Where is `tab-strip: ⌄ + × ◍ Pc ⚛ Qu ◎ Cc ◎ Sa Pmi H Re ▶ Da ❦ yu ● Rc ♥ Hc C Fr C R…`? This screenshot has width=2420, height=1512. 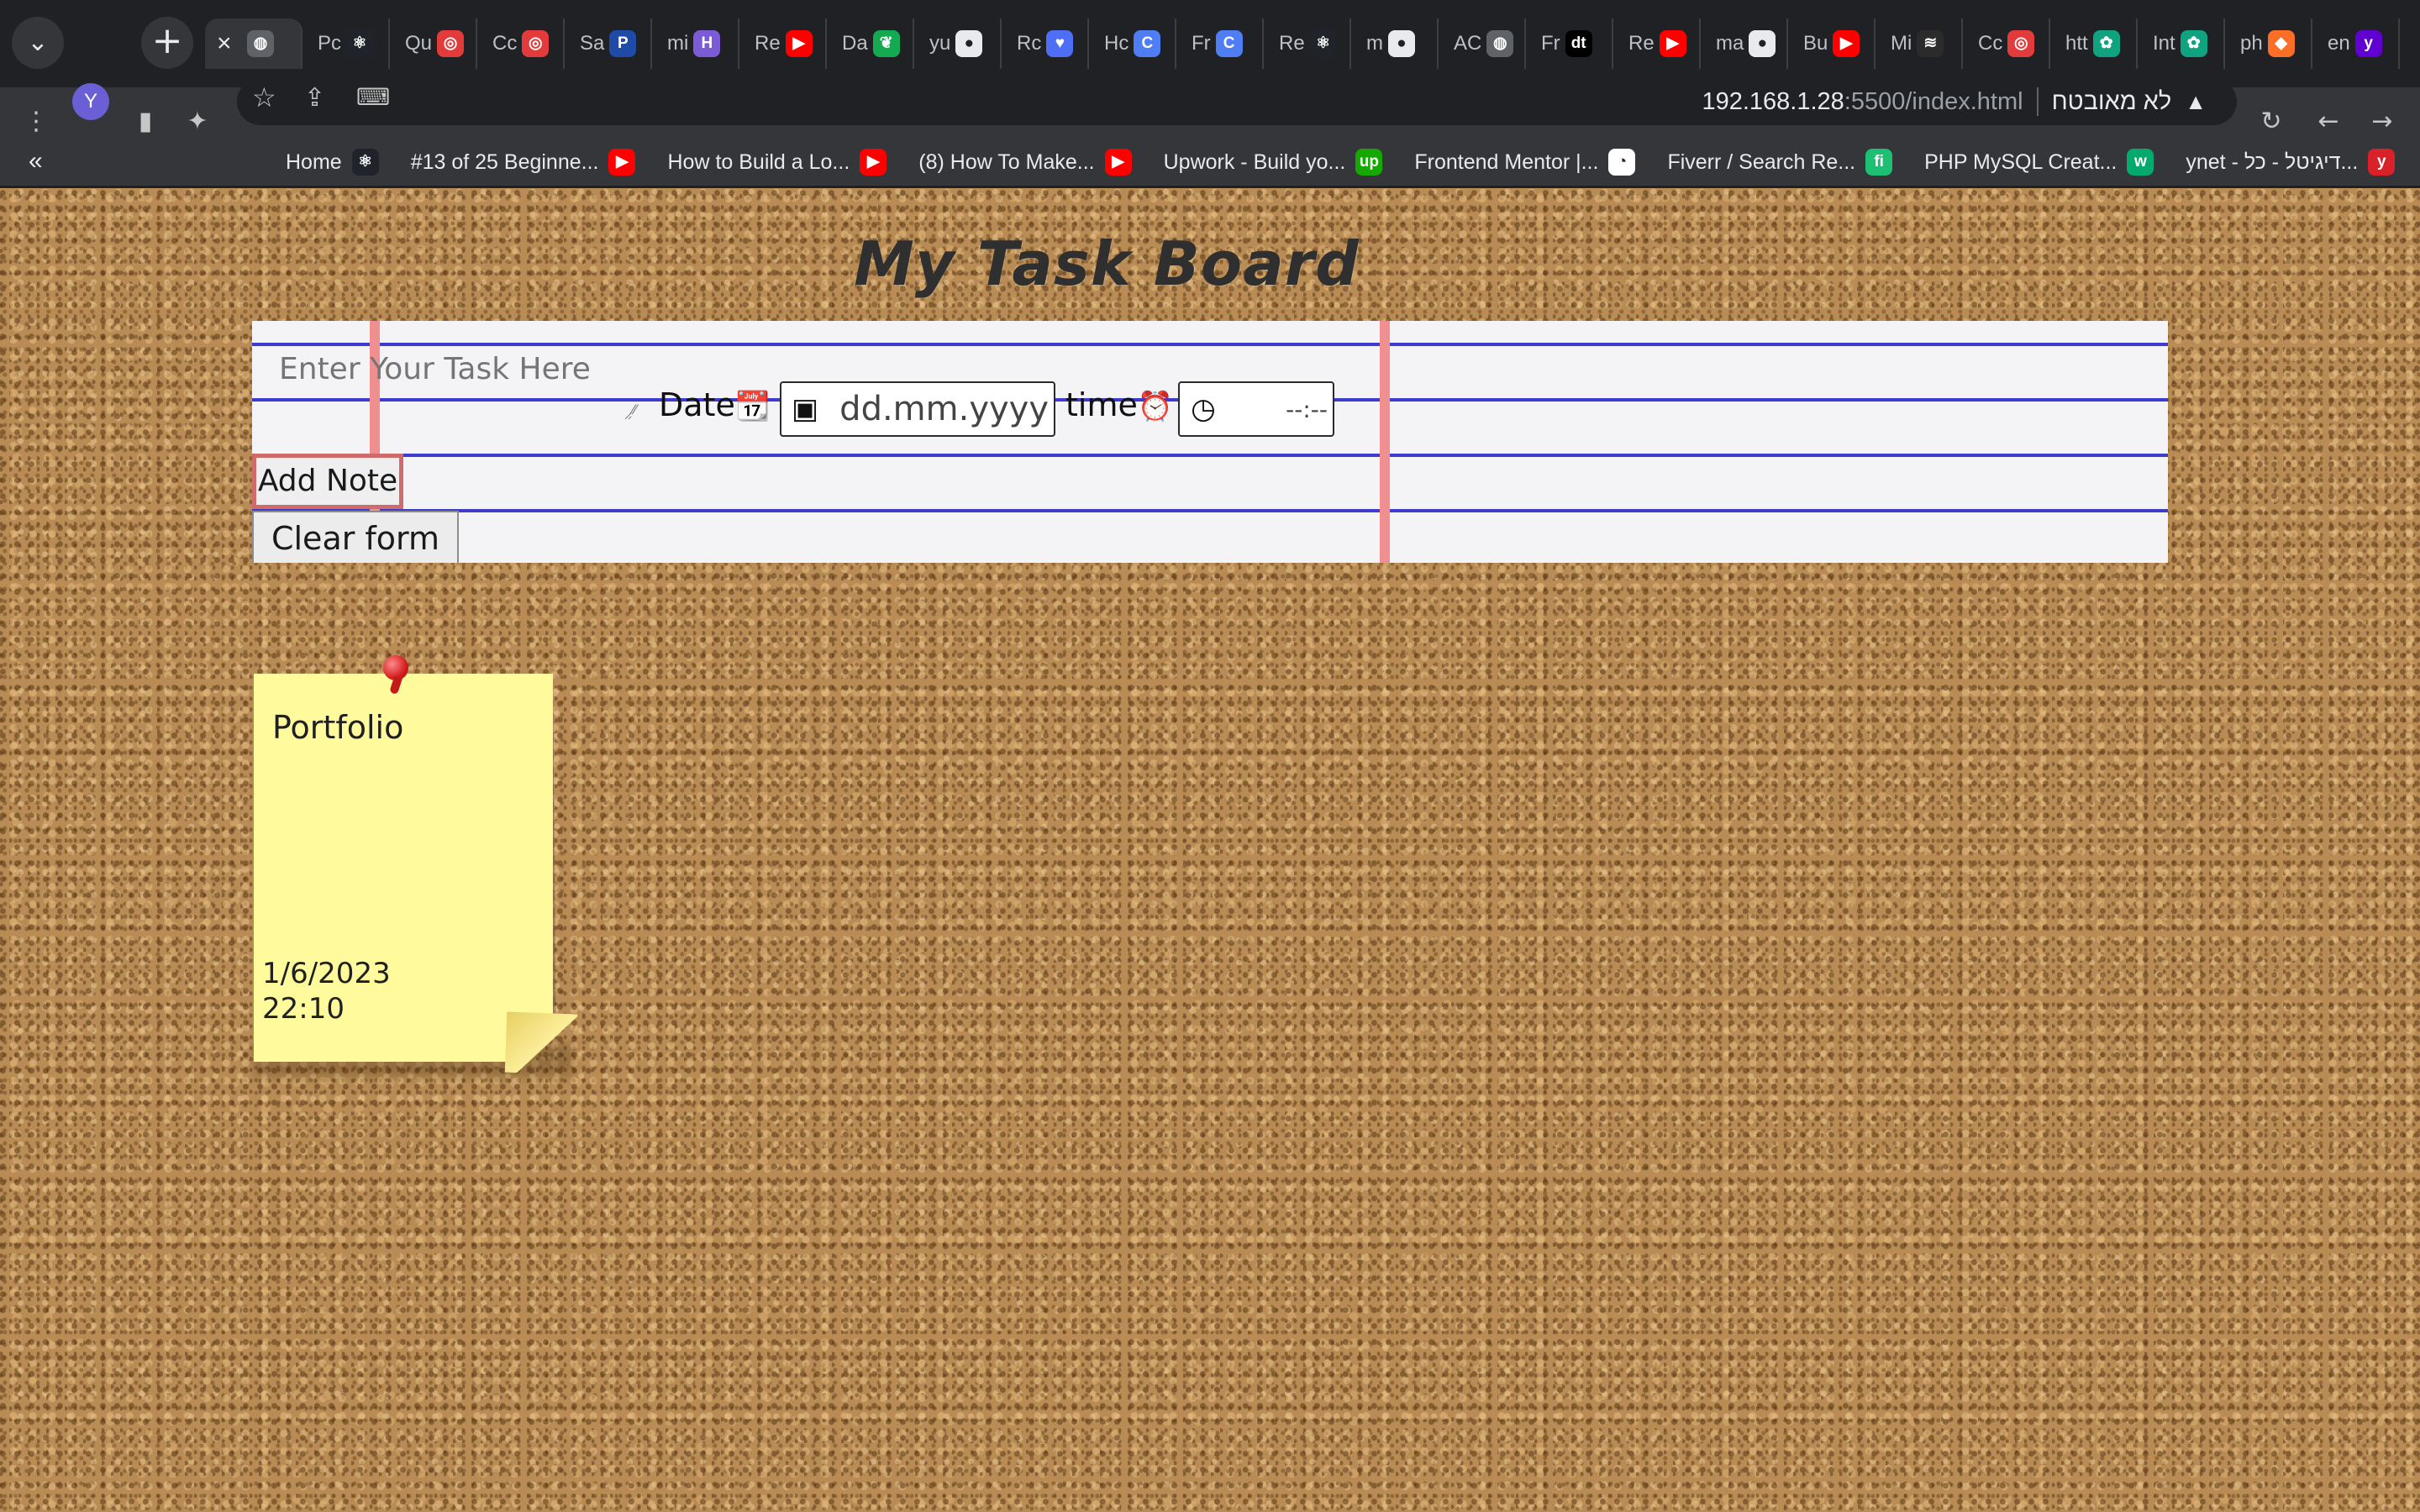
tab-strip: ⌄ + × ◍ Pc ⚛ Qu ◎ Cc ◎ Sa Pmi H Re ▶ Da ❦ yu ● Rc ♥ Hc C Fr C R… is located at coordinates (1210, 43).